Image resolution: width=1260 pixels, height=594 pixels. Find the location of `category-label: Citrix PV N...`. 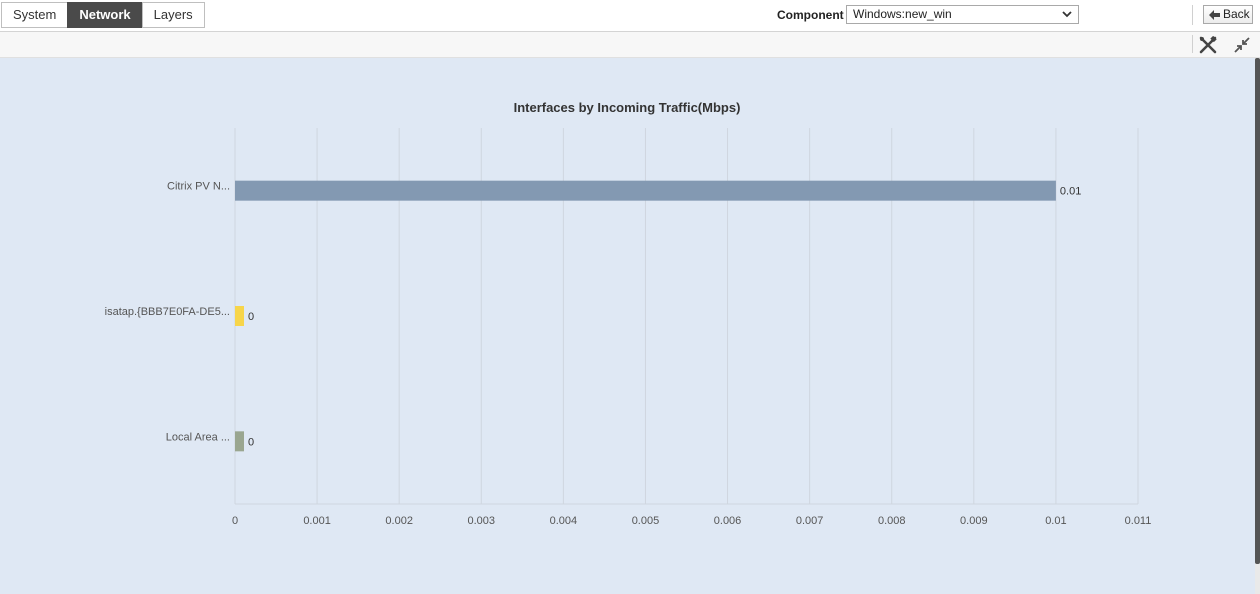

category-label: Citrix PV N... is located at coordinates (198, 187).